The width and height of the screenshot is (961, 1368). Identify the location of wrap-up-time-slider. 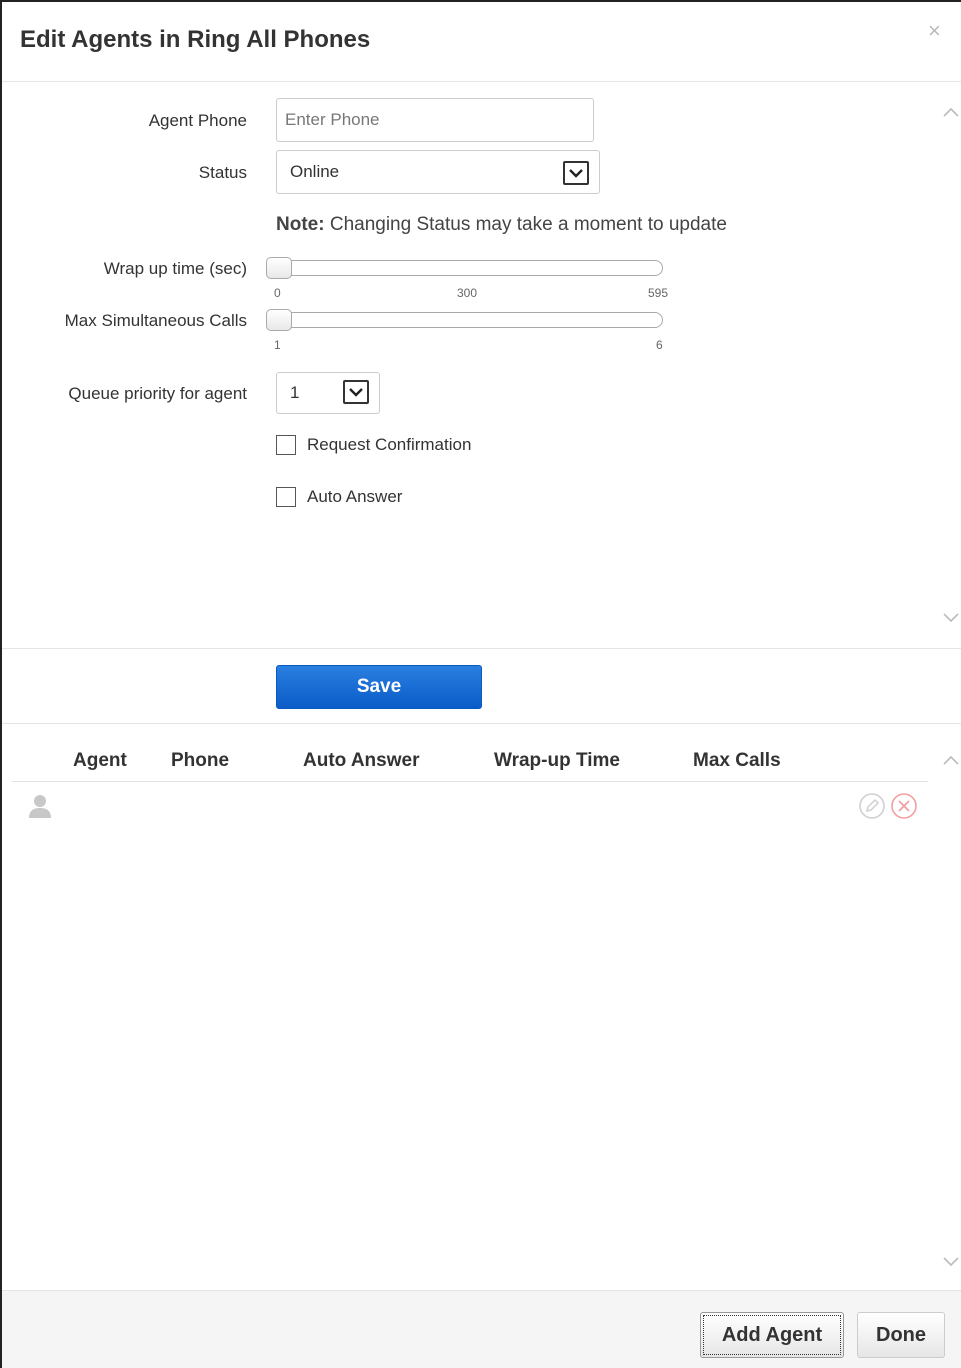
(464, 268).